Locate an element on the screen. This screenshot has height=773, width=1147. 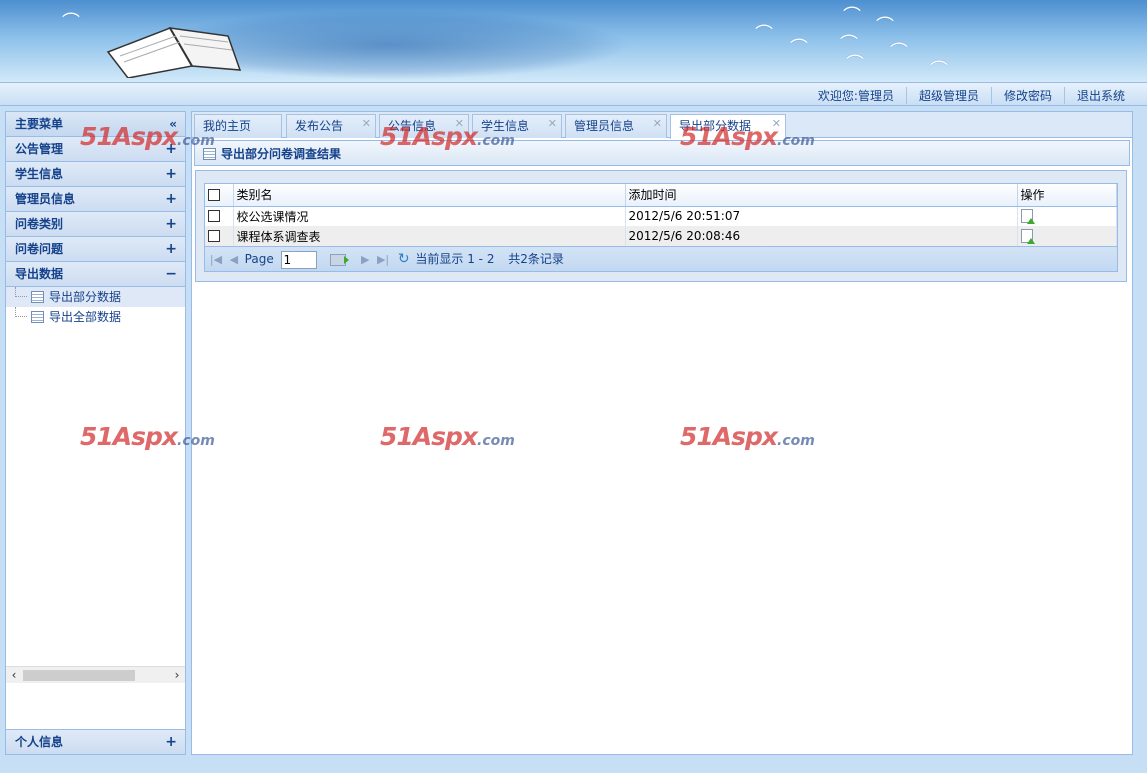
prev-page-icon: ◀ is located at coordinates (234, 259).